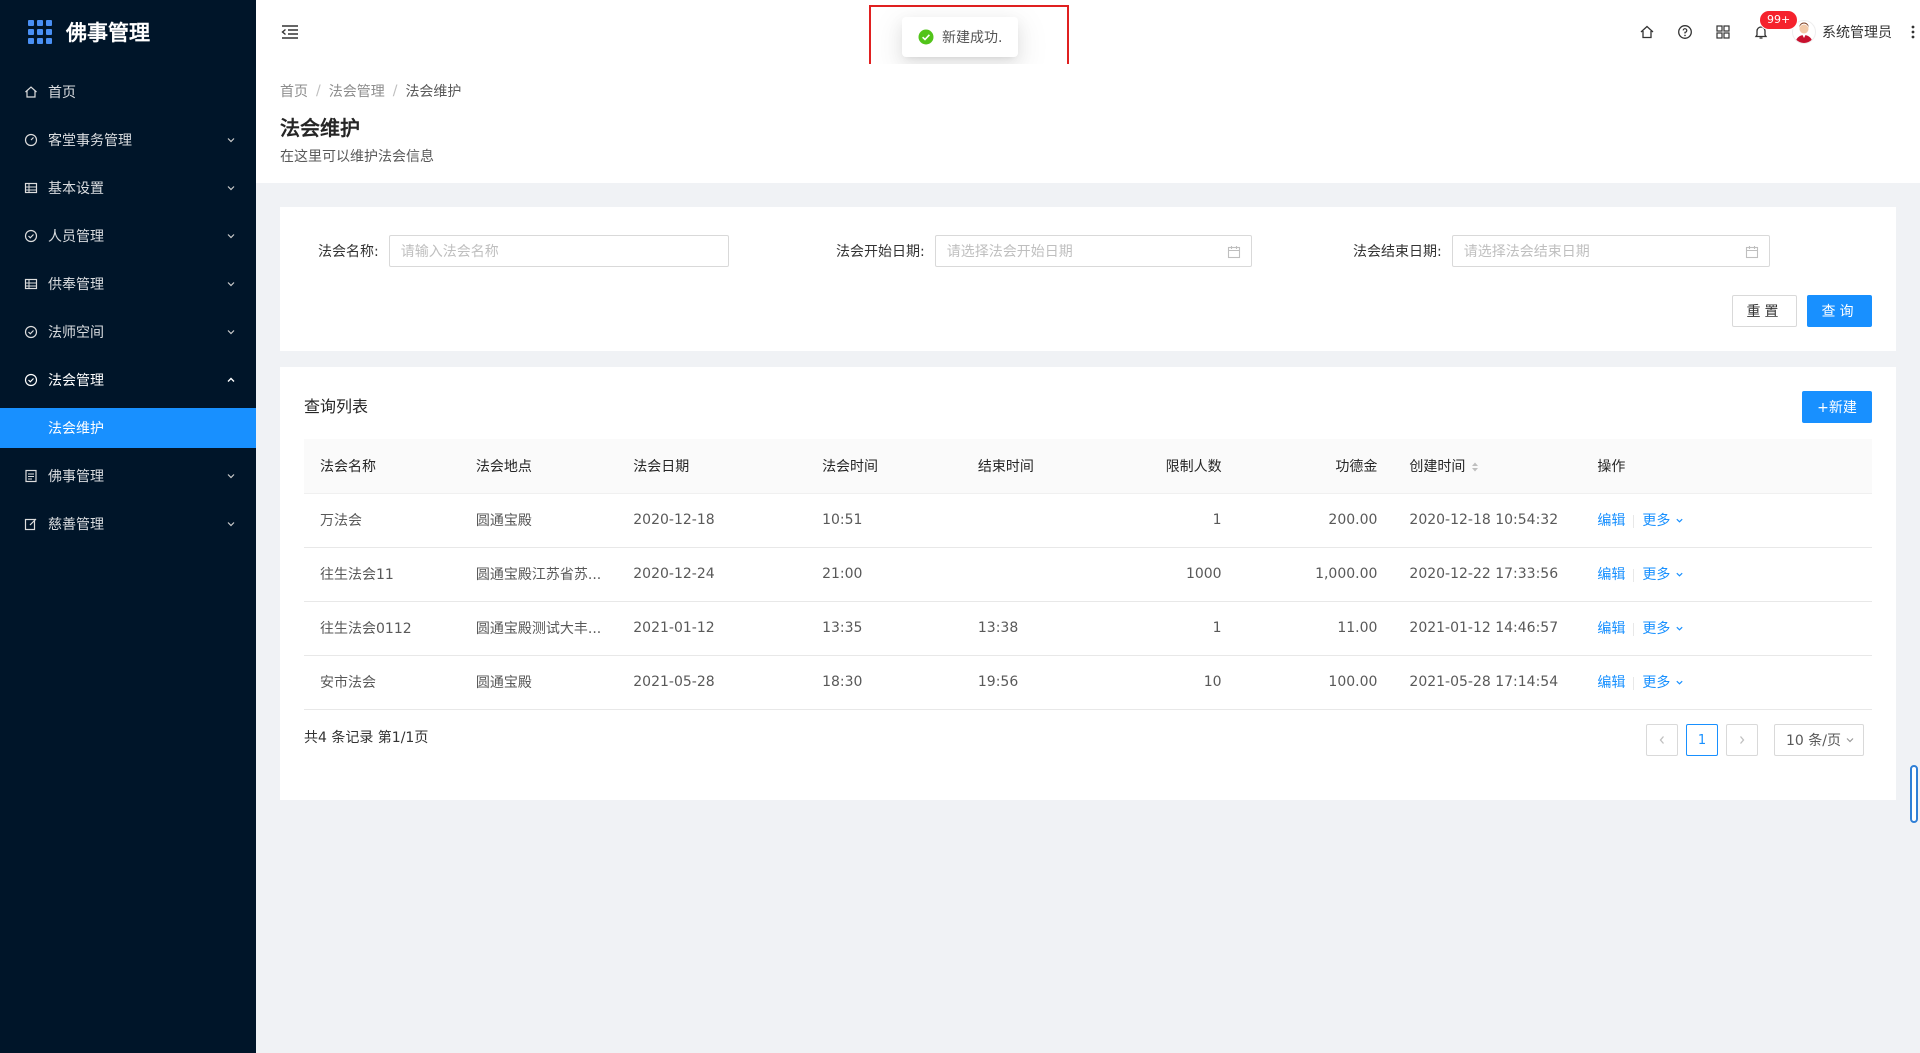 Image resolution: width=1920 pixels, height=1053 pixels. What do you see at coordinates (128, 188) in the screenshot?
I see `sidebar-item-basic-settings: 基本设置` at bounding box center [128, 188].